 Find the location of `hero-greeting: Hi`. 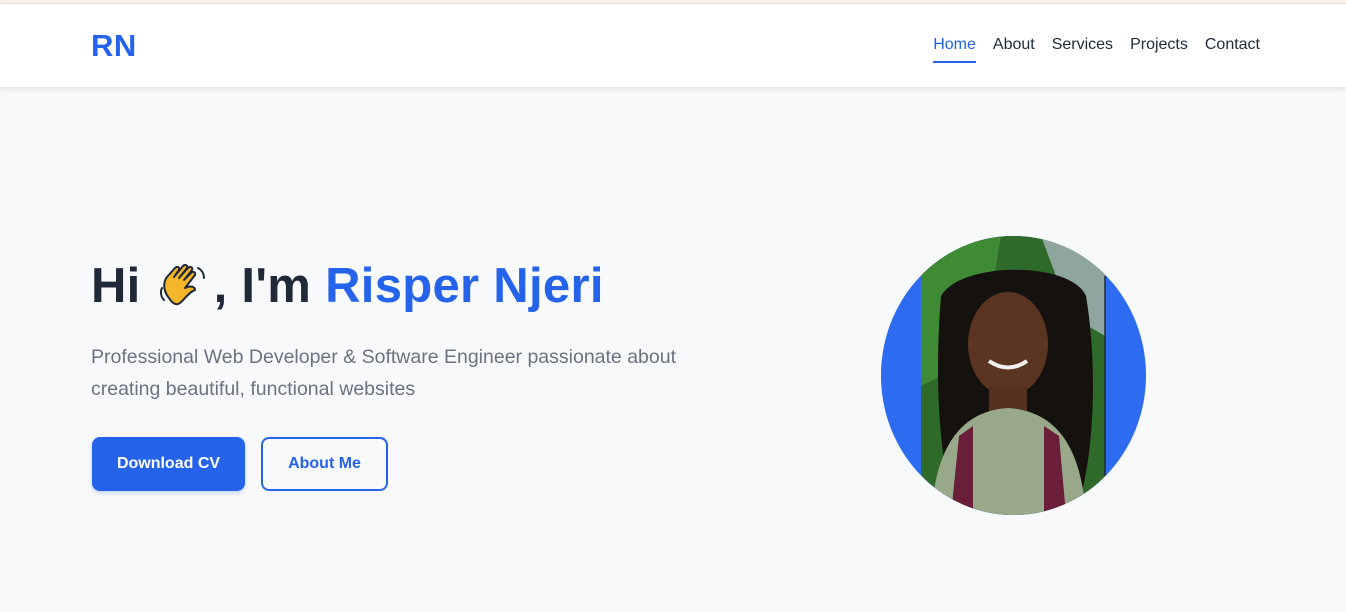

hero-greeting: Hi is located at coordinates (116, 286).